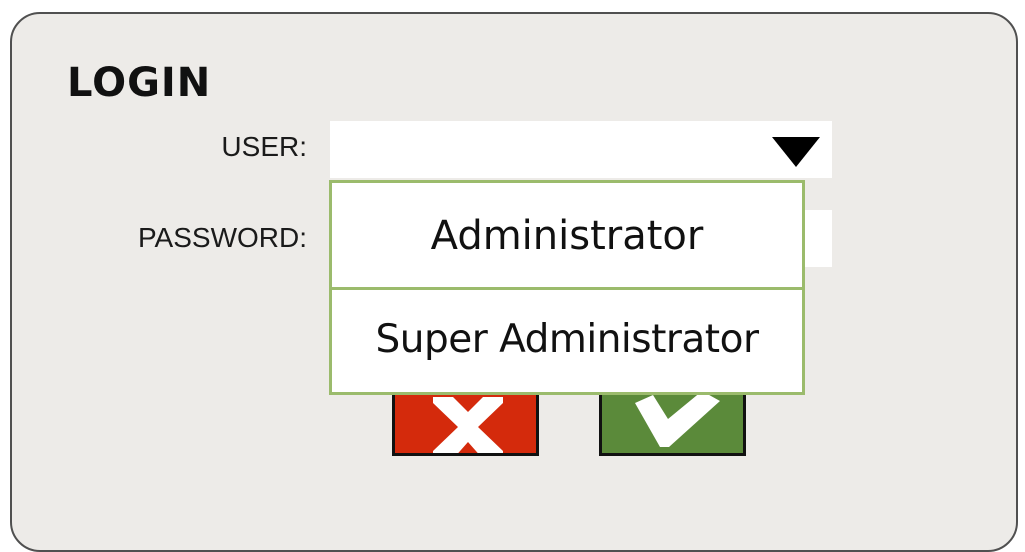  What do you see at coordinates (567, 236) in the screenshot?
I see `dropdown-option-administrator: Administrator` at bounding box center [567, 236].